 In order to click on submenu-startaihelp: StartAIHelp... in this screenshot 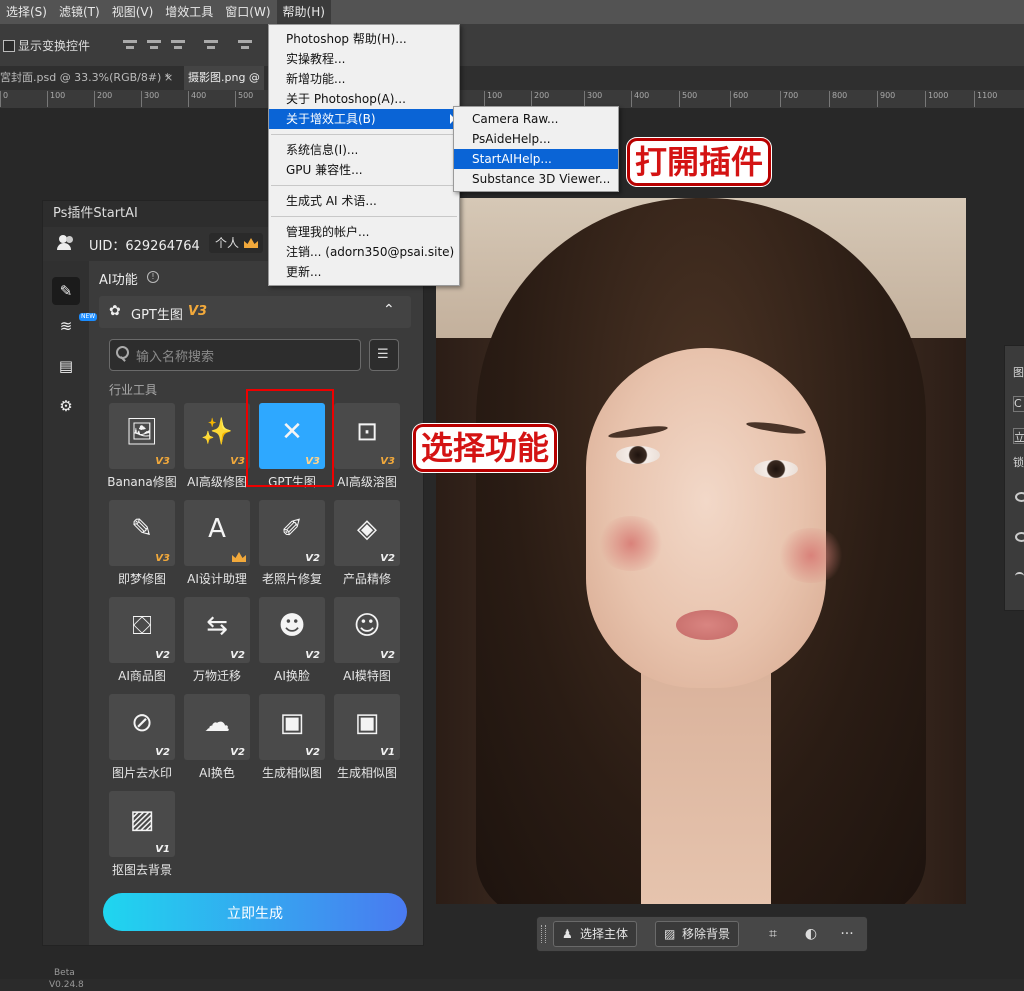, I will do `click(536, 159)`.